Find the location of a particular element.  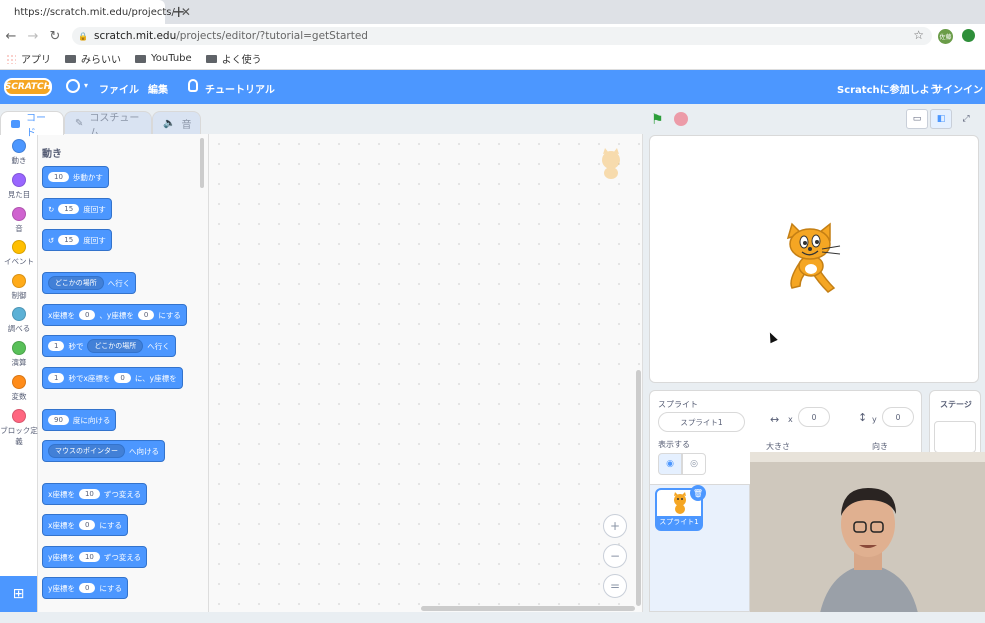

palette-heading: 動き is located at coordinates (52, 154).